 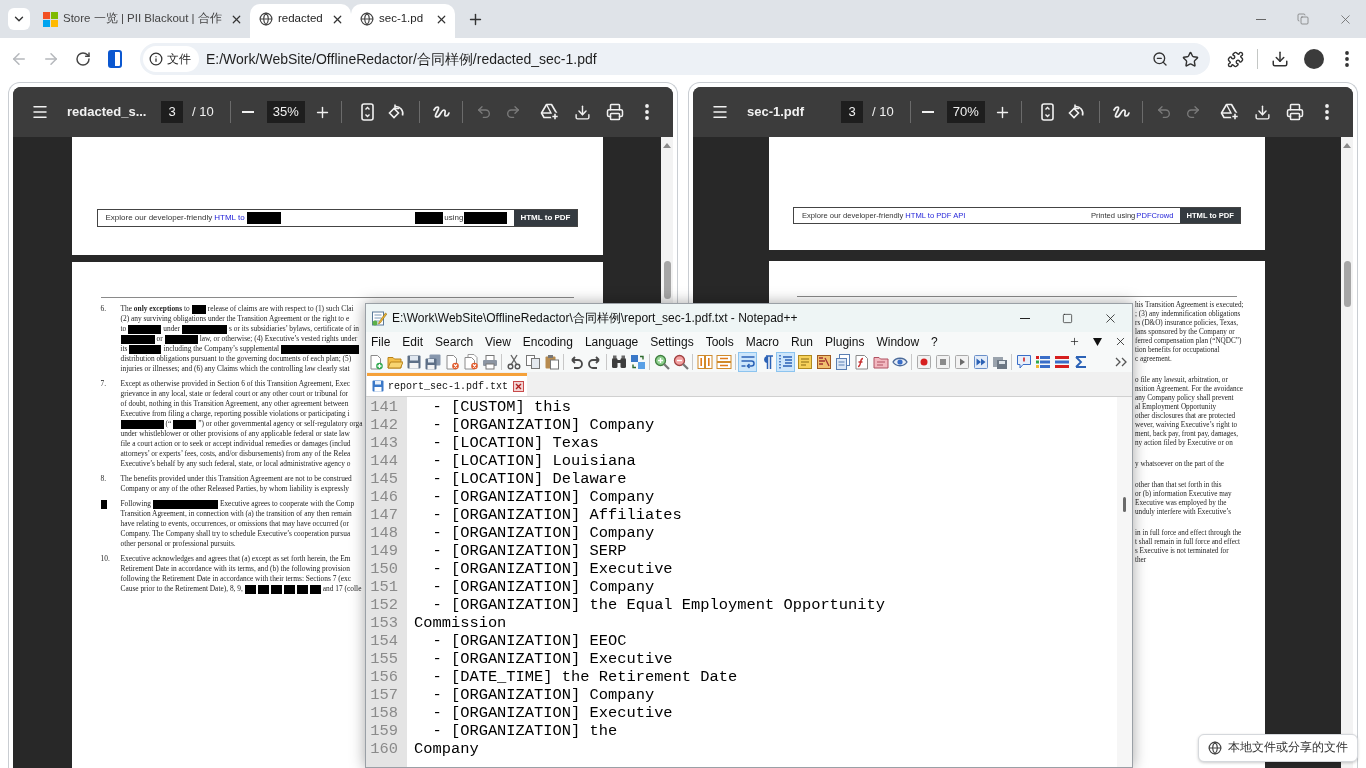 What do you see at coordinates (556, 515) in the screenshot?
I see `code-line: - [ORGANIZATION] Affiliates` at bounding box center [556, 515].